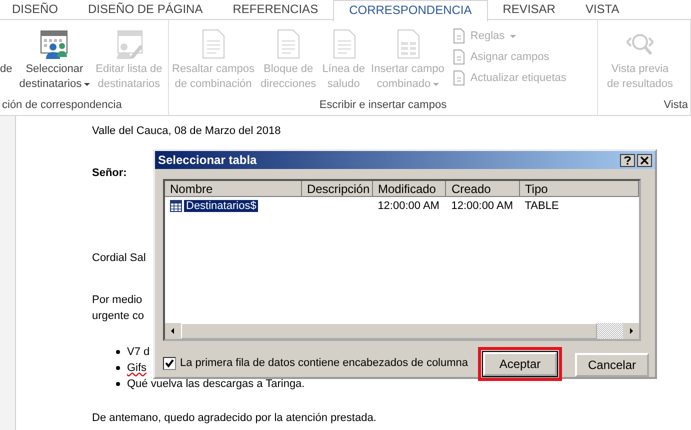  What do you see at coordinates (675, 106) in the screenshot?
I see `group-label: Vista` at bounding box center [675, 106].